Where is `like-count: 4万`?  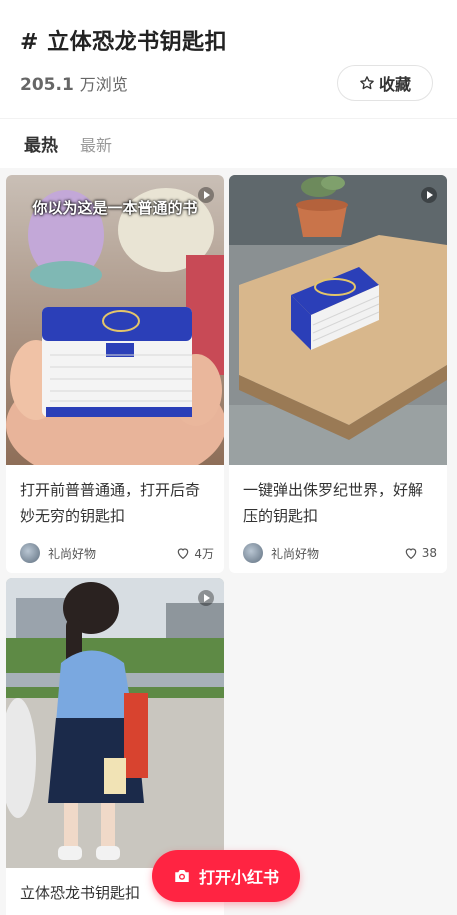 like-count: 4万 is located at coordinates (204, 553).